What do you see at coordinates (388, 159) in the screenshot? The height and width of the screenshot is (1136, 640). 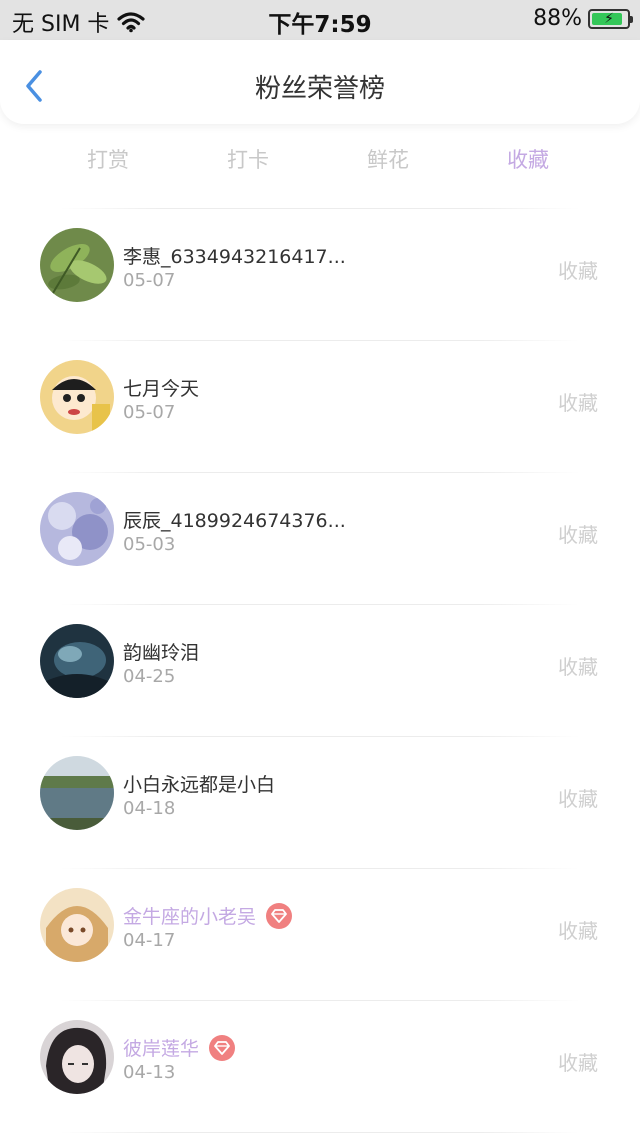 I see `tab-flowers: 鲜花` at bounding box center [388, 159].